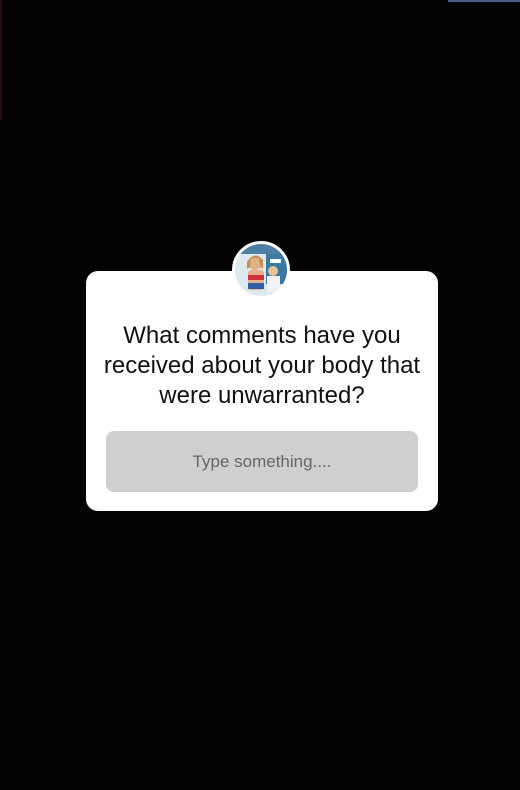  Describe the element at coordinates (261, 270) in the screenshot. I see `profile-photo-icon` at that location.